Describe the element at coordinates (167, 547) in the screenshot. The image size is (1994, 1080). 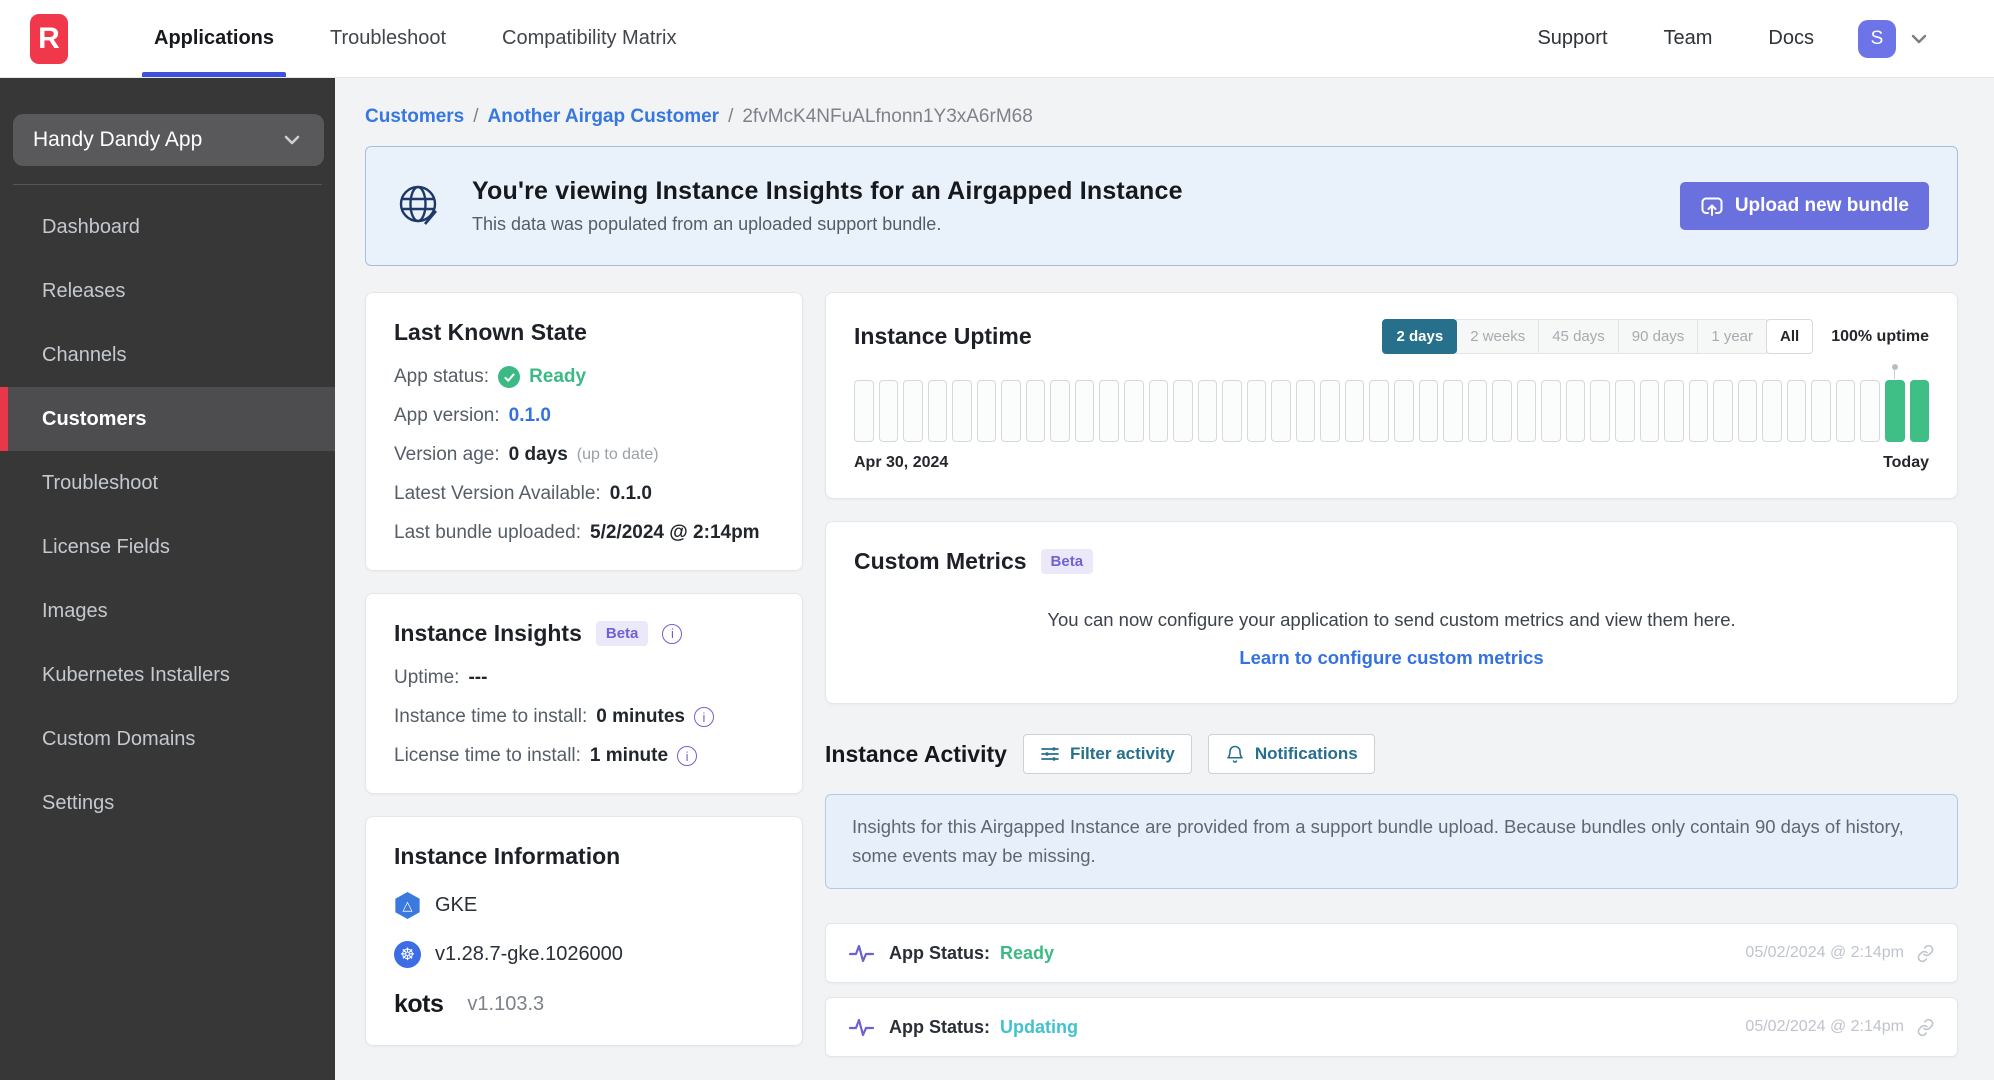
I see `sidebar-item-license-fields: License Fields` at that location.